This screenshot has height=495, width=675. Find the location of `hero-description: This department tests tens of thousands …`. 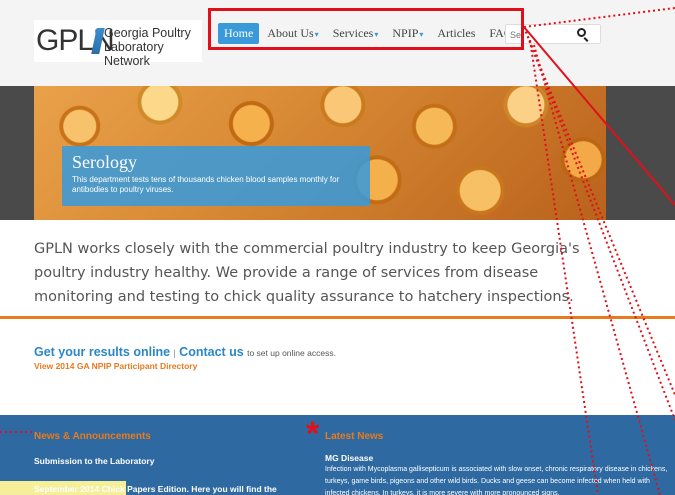

hero-description: This department tests tens of thousands … is located at coordinates (206, 184).